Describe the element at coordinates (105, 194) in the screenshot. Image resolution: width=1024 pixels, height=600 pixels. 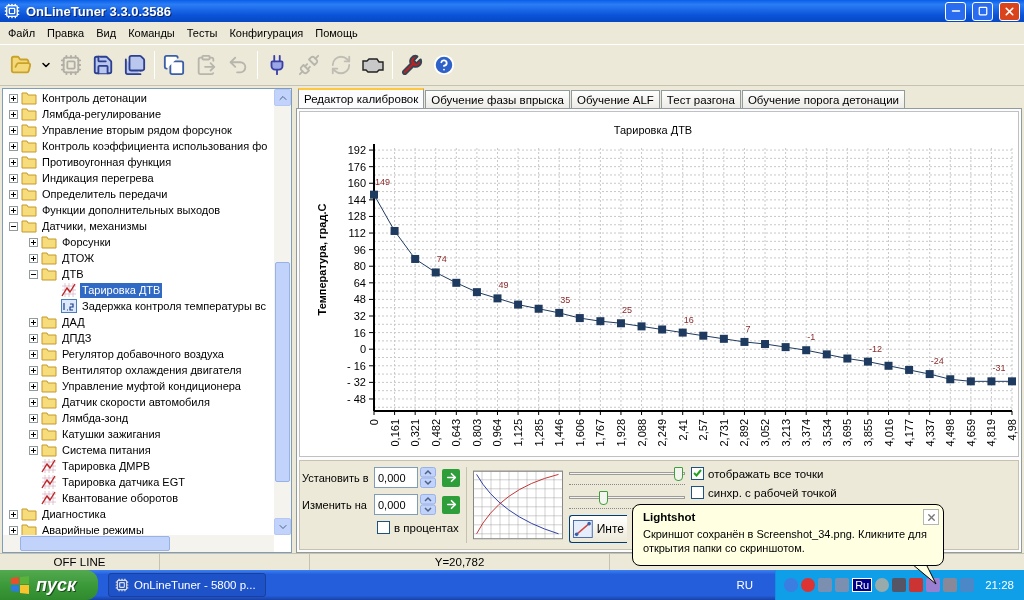
I see `tree-item: Определитель передачи` at that location.